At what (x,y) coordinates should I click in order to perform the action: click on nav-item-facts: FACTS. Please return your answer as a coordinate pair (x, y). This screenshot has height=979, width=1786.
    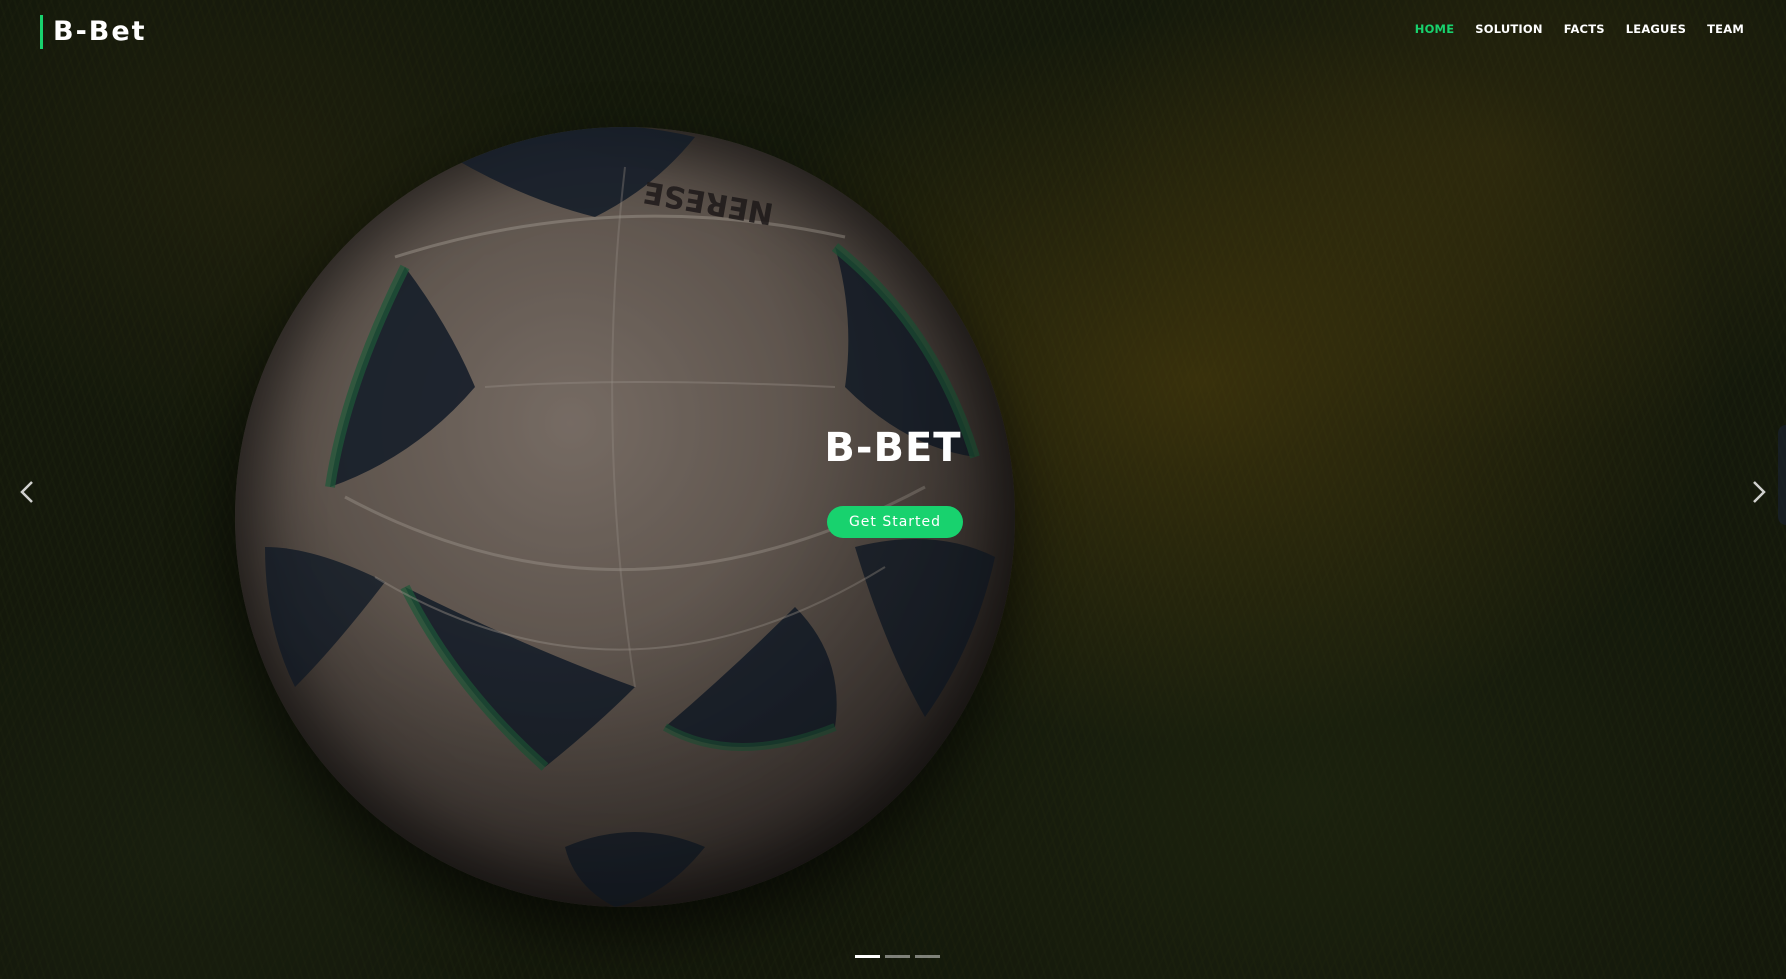
    Looking at the image, I should click on (1584, 29).